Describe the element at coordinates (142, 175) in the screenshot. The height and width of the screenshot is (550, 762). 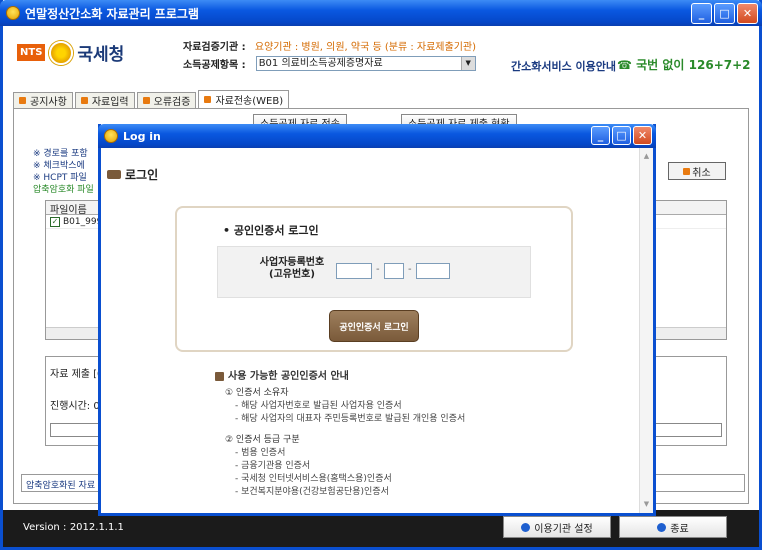
I see `login-heading-text: 로그인` at that location.